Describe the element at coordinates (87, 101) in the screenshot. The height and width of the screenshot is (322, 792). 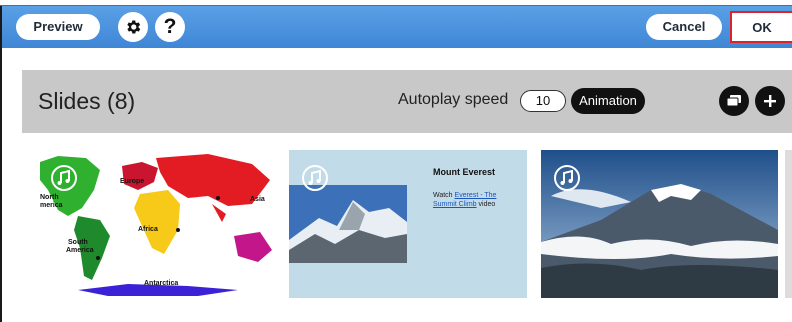
I see `slides-title: Slides (8)` at that location.